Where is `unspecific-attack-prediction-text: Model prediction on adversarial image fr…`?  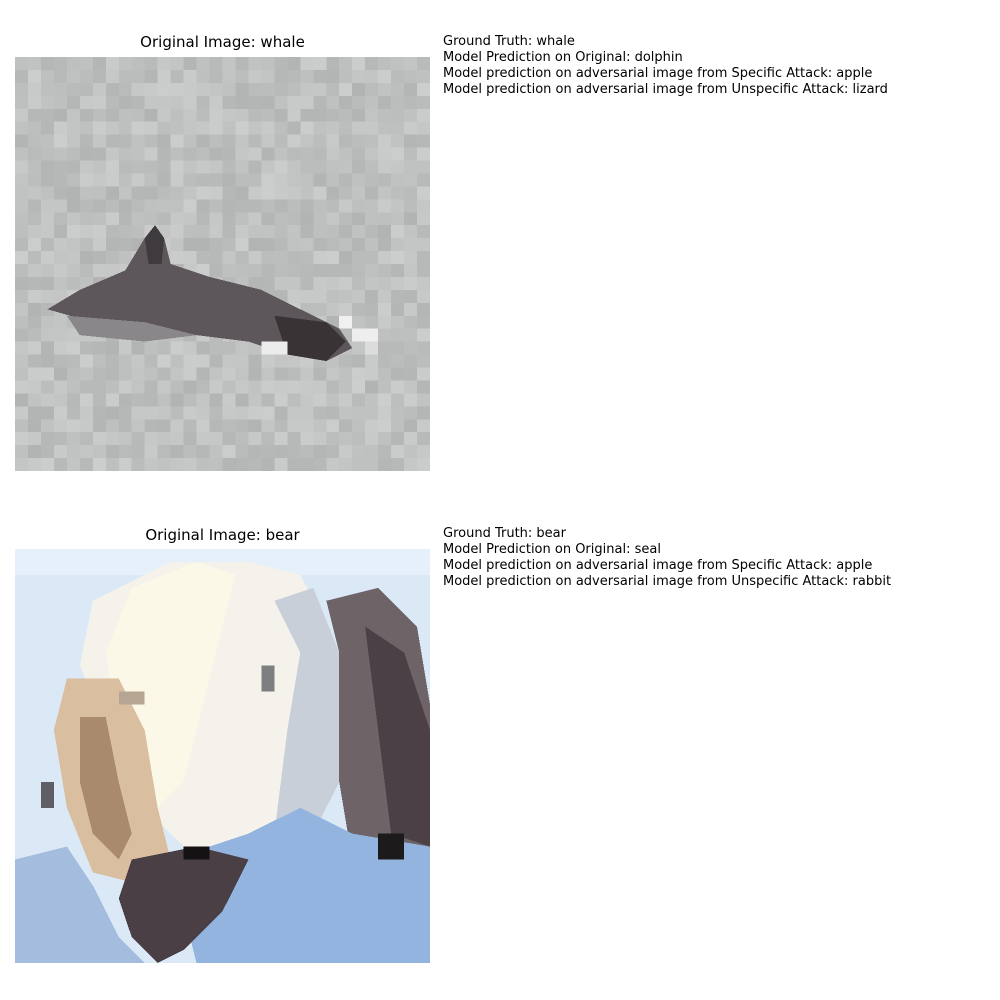
unspecific-attack-prediction-text: Model prediction on adversarial image fr… is located at coordinates (665, 89).